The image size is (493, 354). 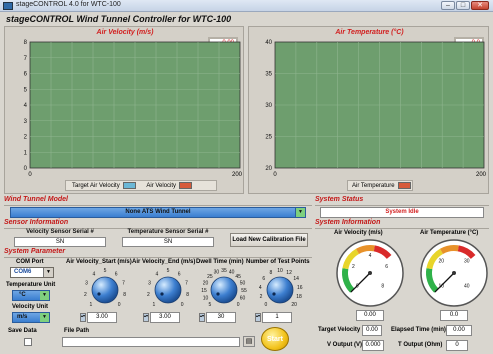 I want to click on knob-label-dwell-time: Dwell Time (min), so click(x=220, y=262).